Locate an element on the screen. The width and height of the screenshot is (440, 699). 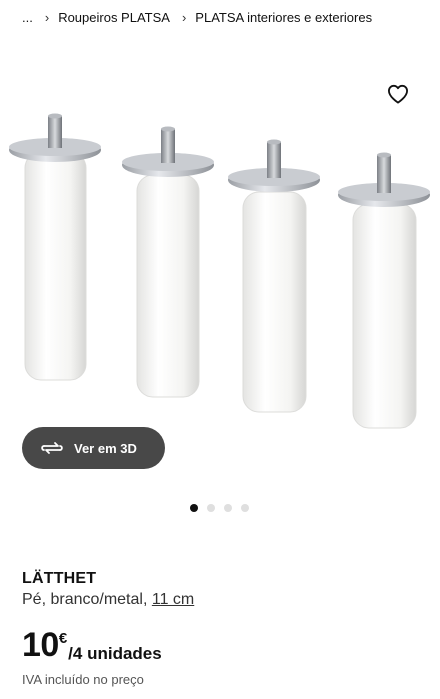
heart-icon is located at coordinates (397, 94).